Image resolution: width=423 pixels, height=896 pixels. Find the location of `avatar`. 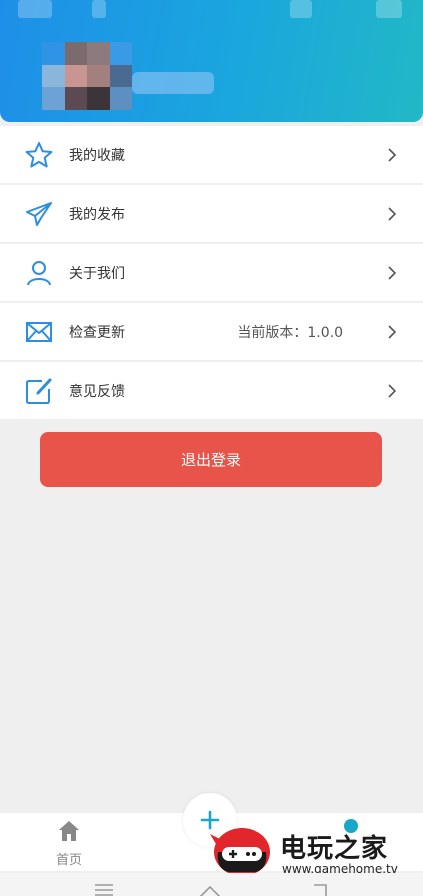

avatar is located at coordinates (87, 76).